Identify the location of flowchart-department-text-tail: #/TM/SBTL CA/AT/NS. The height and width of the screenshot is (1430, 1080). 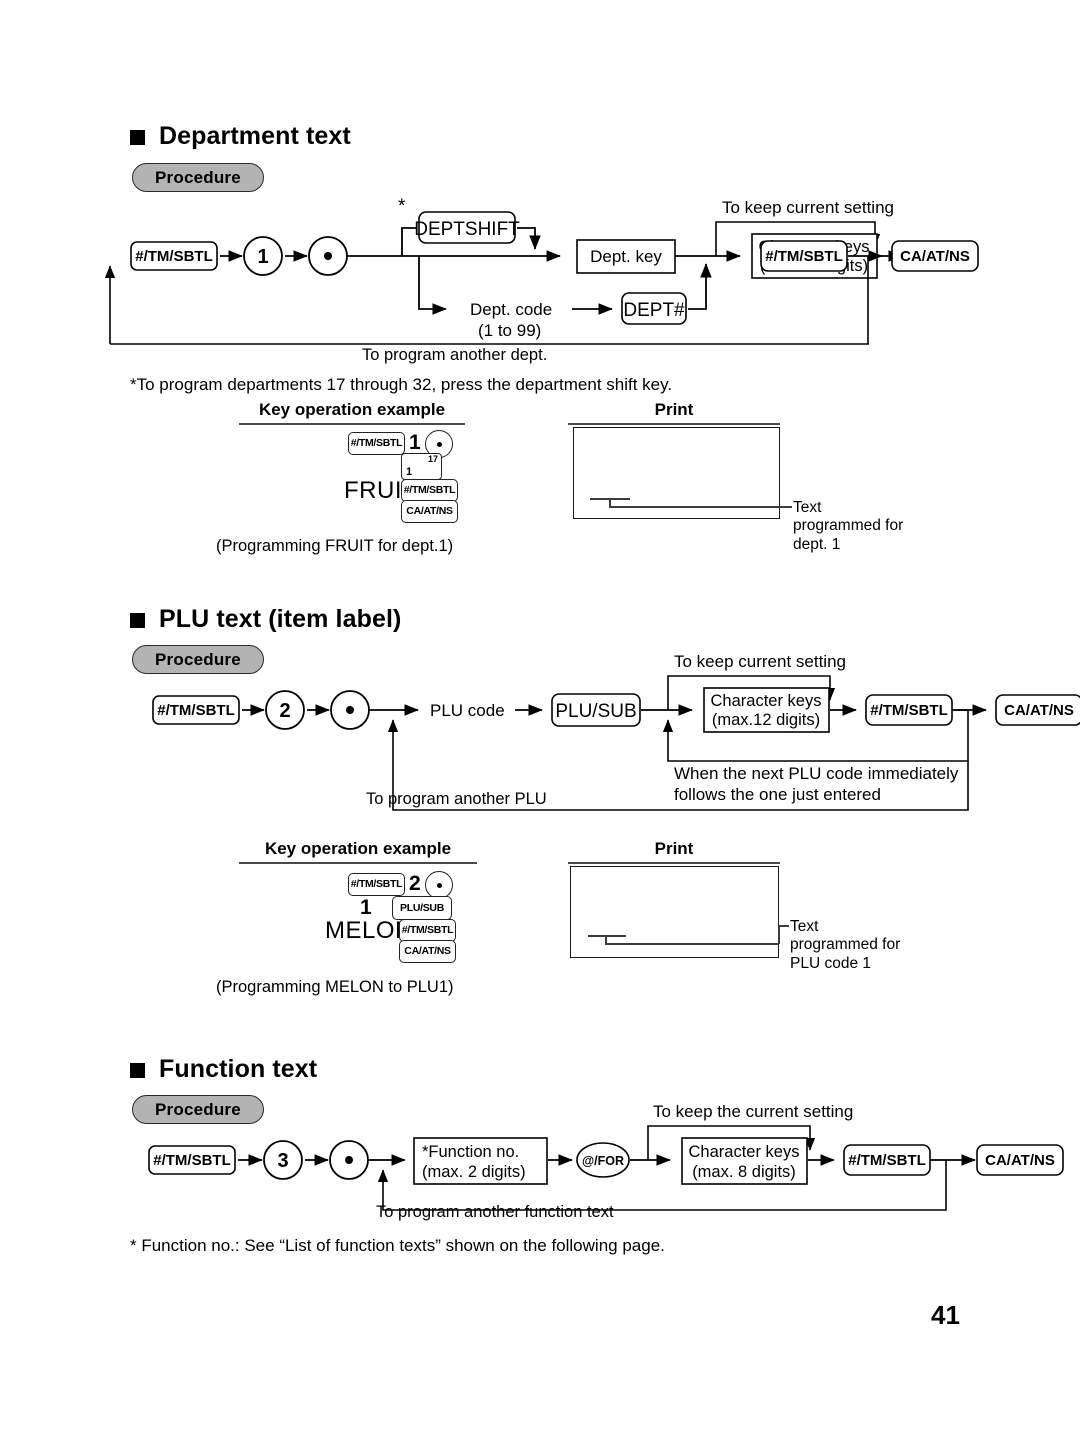
(557, 278).